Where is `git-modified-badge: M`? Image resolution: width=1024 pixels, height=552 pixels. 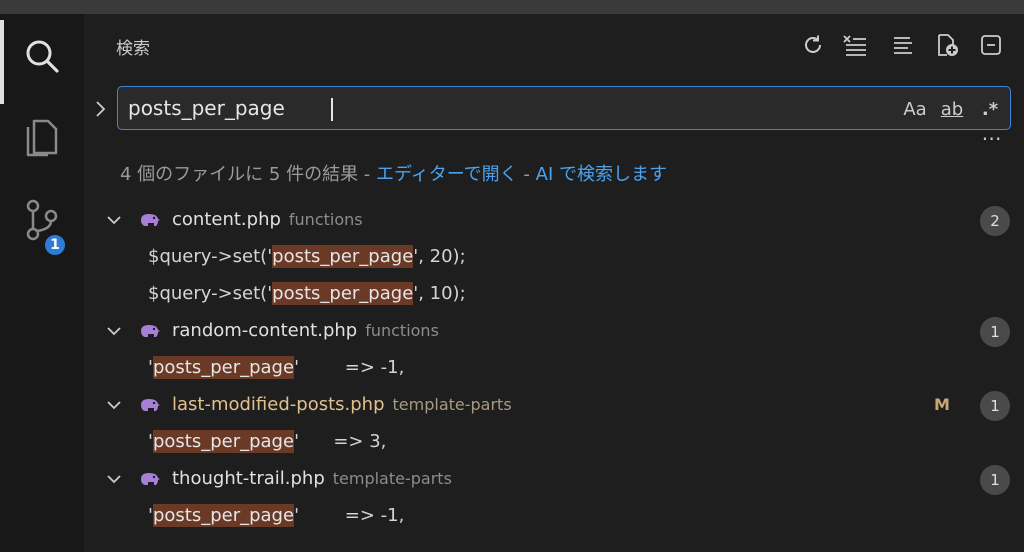 git-modified-badge: M is located at coordinates (942, 404).